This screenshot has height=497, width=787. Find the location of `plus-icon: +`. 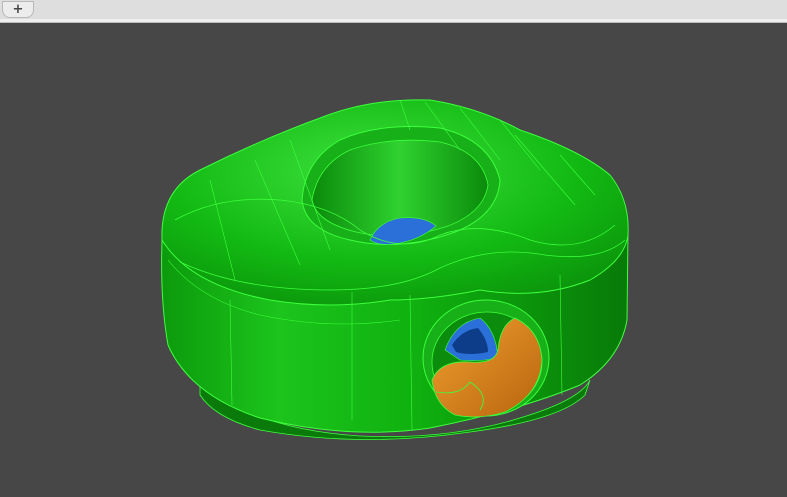

plus-icon: + is located at coordinates (18, 9).